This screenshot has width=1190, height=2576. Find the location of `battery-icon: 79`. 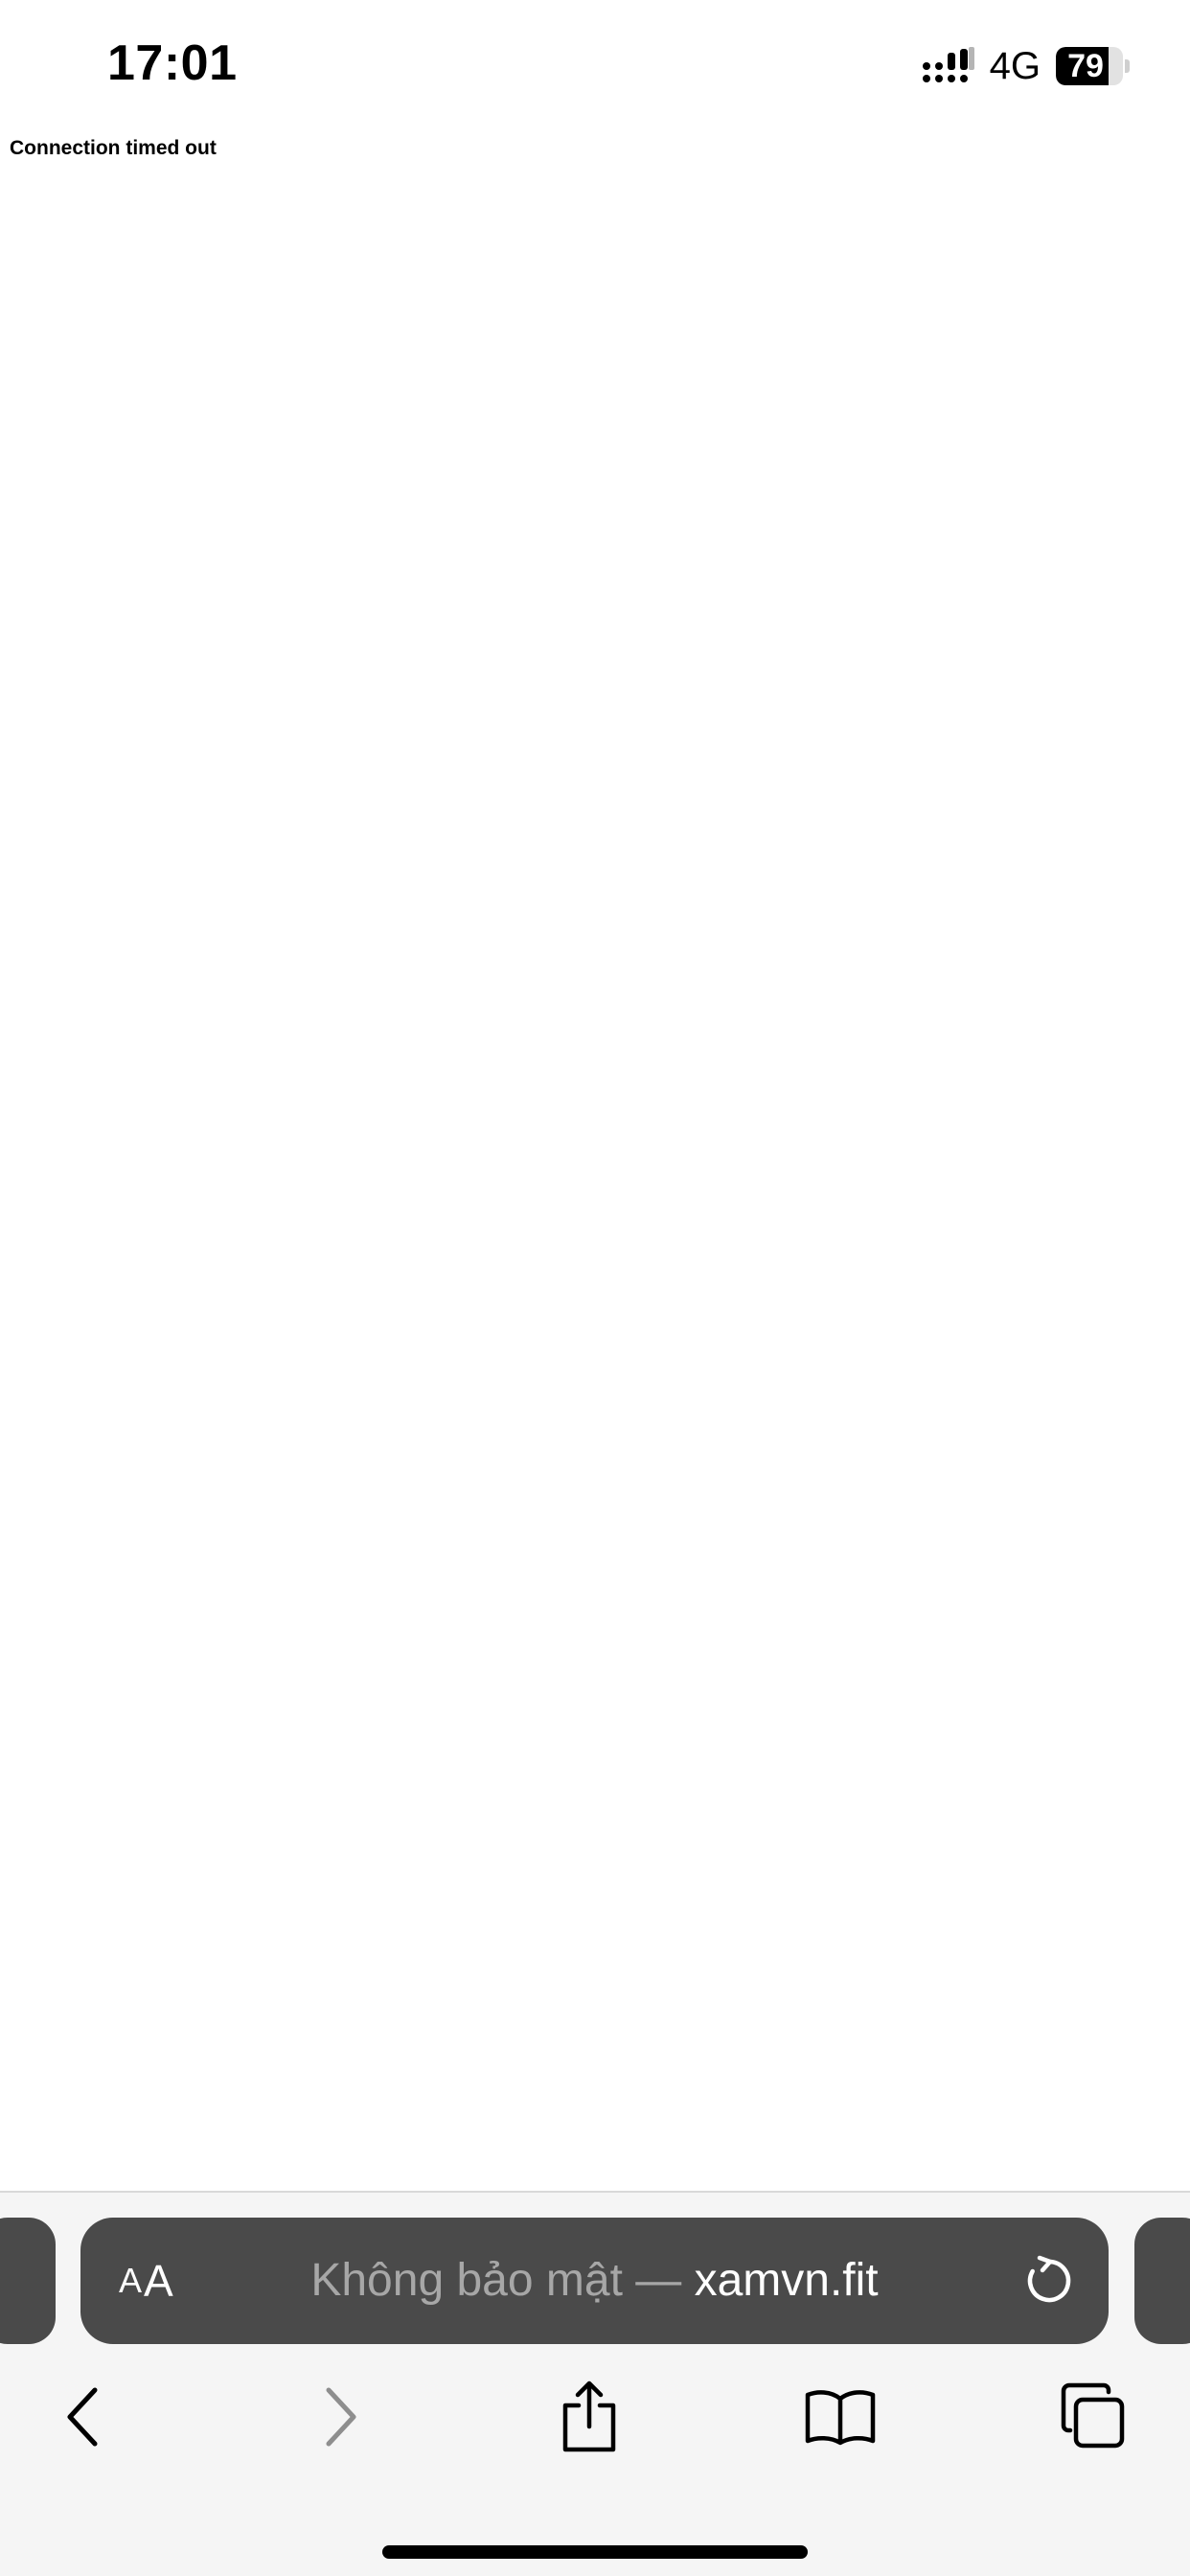

battery-icon: 79 is located at coordinates (1094, 66).